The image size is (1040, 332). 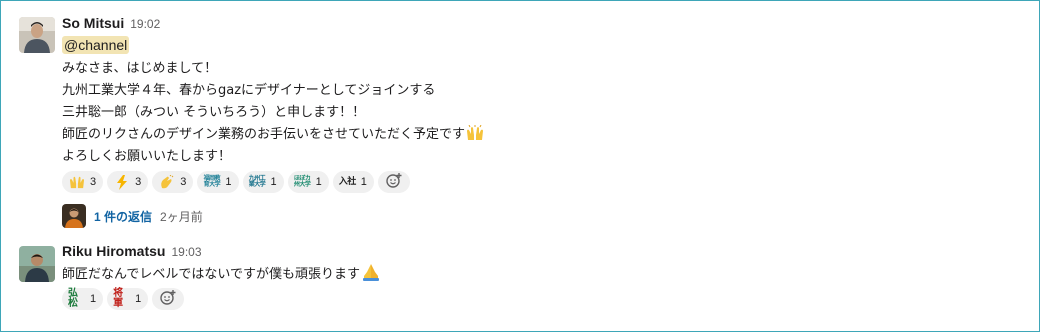 I want to click on folded-hands-icon, so click(x=371, y=276).